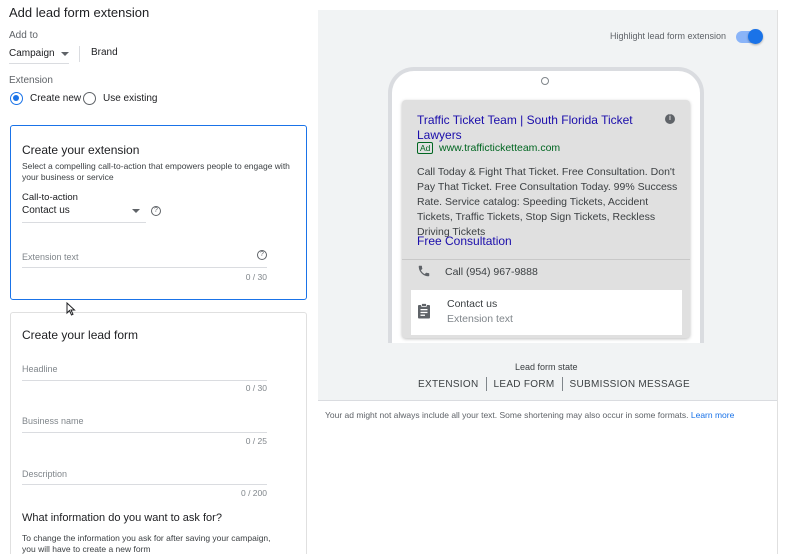  What do you see at coordinates (50, 257) in the screenshot?
I see `extension-text-label: Extension text` at bounding box center [50, 257].